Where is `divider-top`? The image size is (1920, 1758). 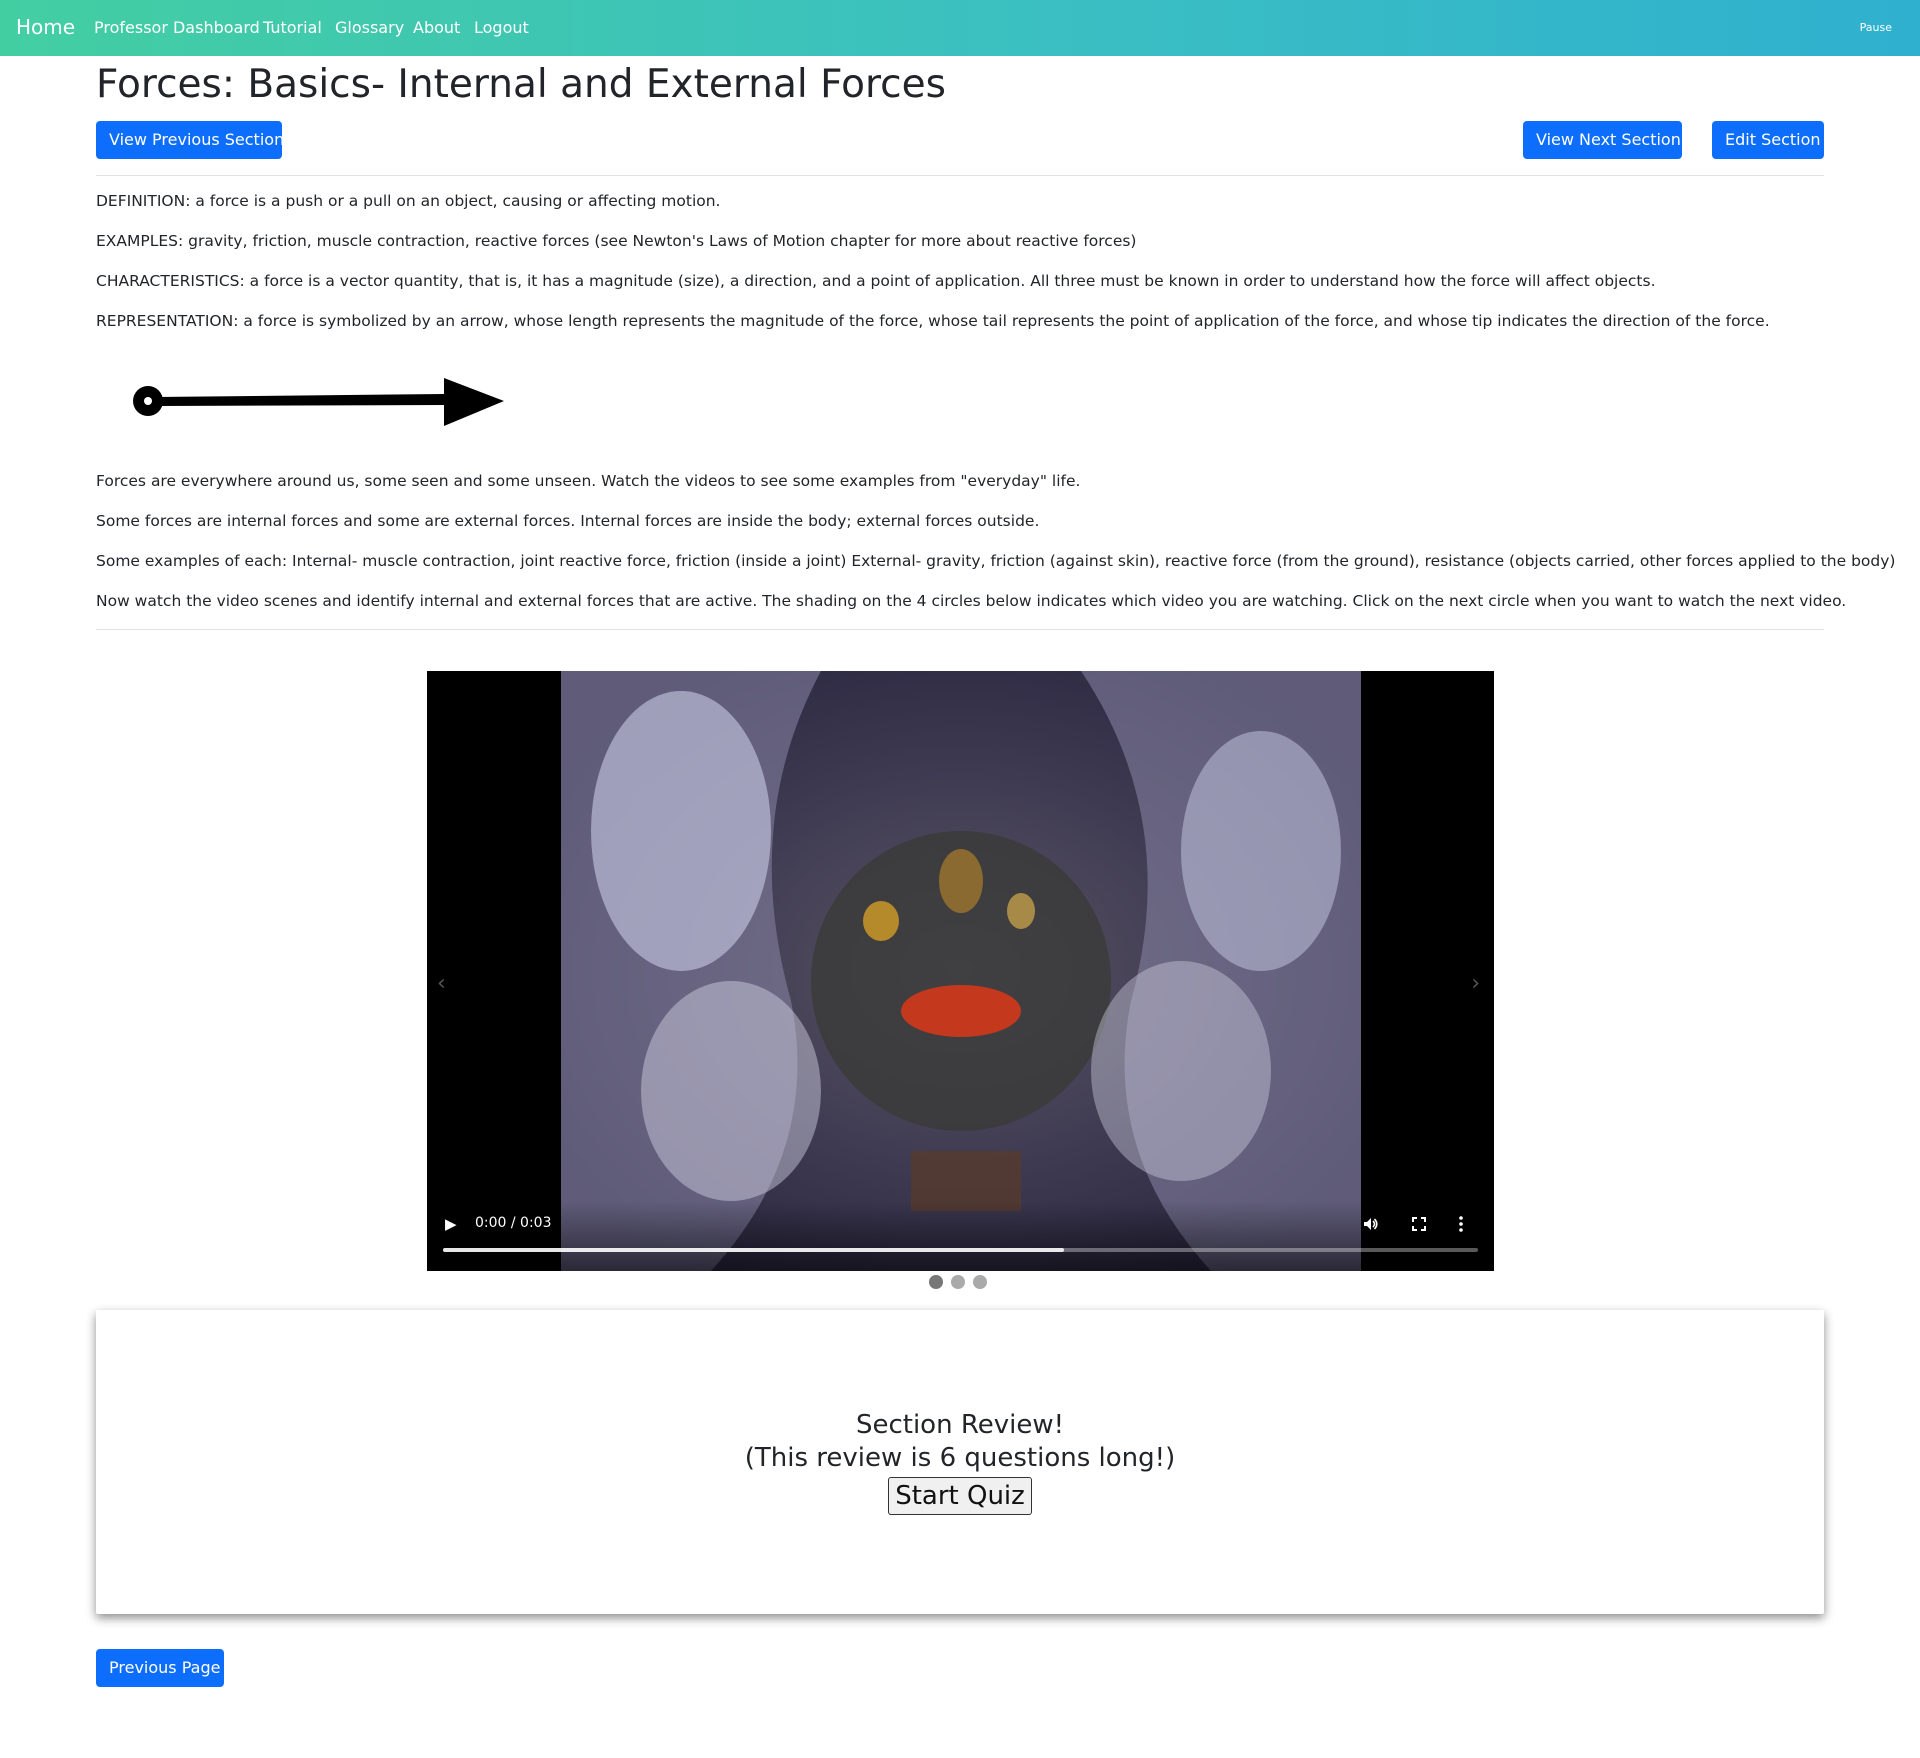 divider-top is located at coordinates (960, 175).